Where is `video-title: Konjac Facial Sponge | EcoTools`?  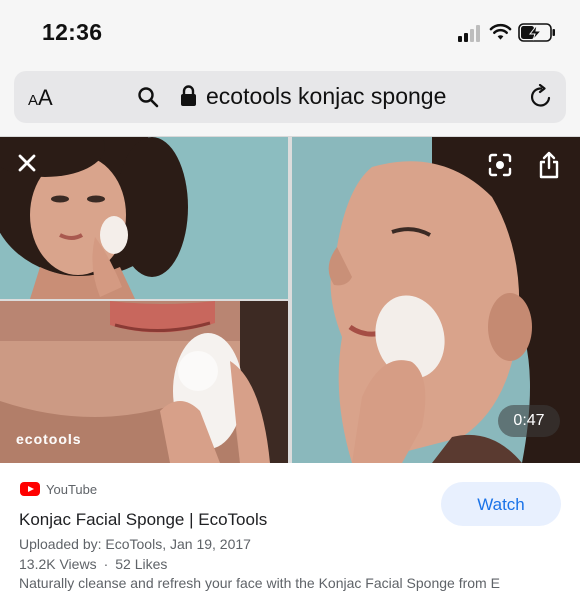 video-title: Konjac Facial Sponge | EcoTools is located at coordinates (143, 520).